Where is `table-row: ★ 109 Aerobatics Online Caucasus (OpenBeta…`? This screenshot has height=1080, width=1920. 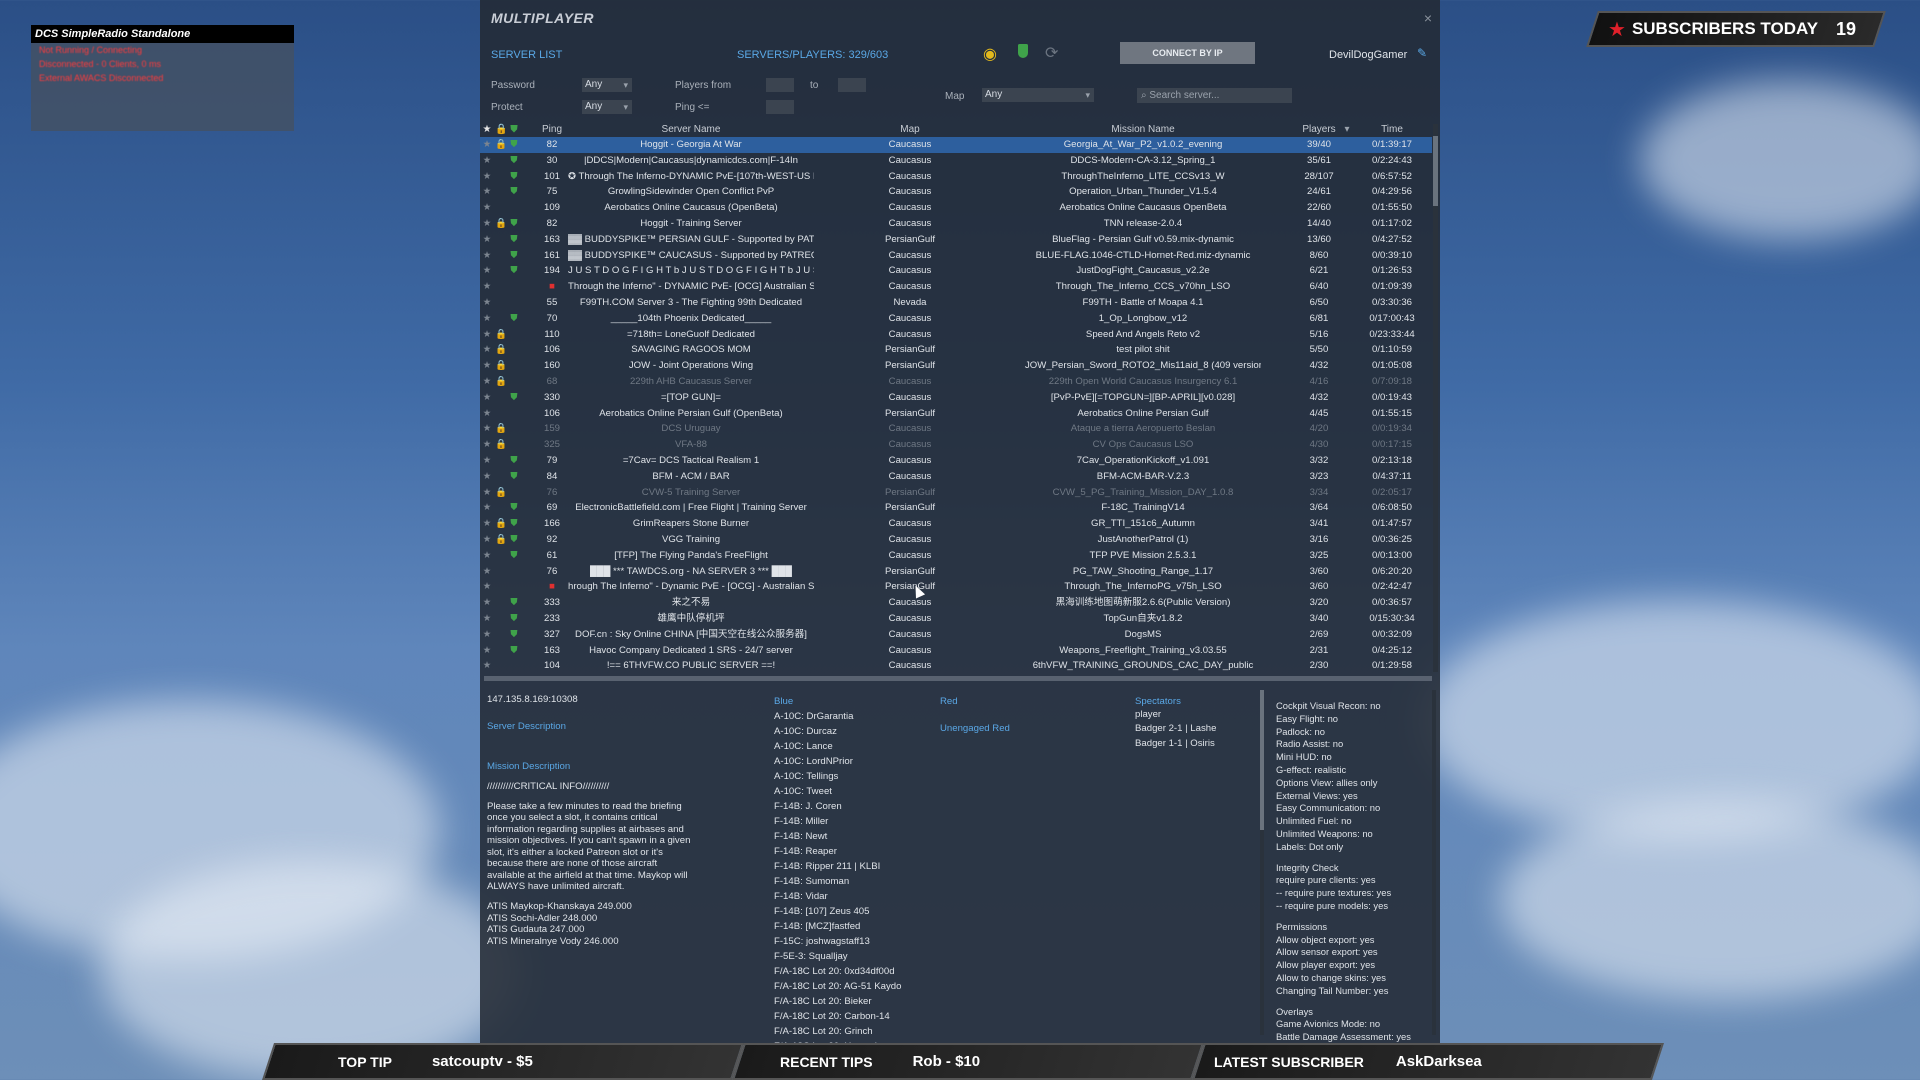
table-row: ★ 109 Aerobatics Online Caucasus (OpenBeta… is located at coordinates (956, 208).